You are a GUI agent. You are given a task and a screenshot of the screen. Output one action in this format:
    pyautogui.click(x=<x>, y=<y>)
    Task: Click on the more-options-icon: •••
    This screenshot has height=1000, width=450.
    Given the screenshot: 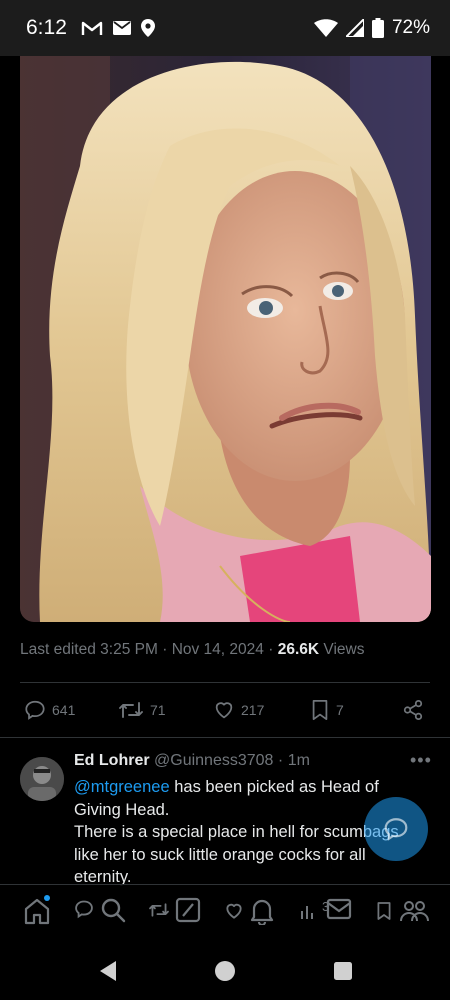 What is the action you would take?
    pyautogui.click(x=421, y=760)
    